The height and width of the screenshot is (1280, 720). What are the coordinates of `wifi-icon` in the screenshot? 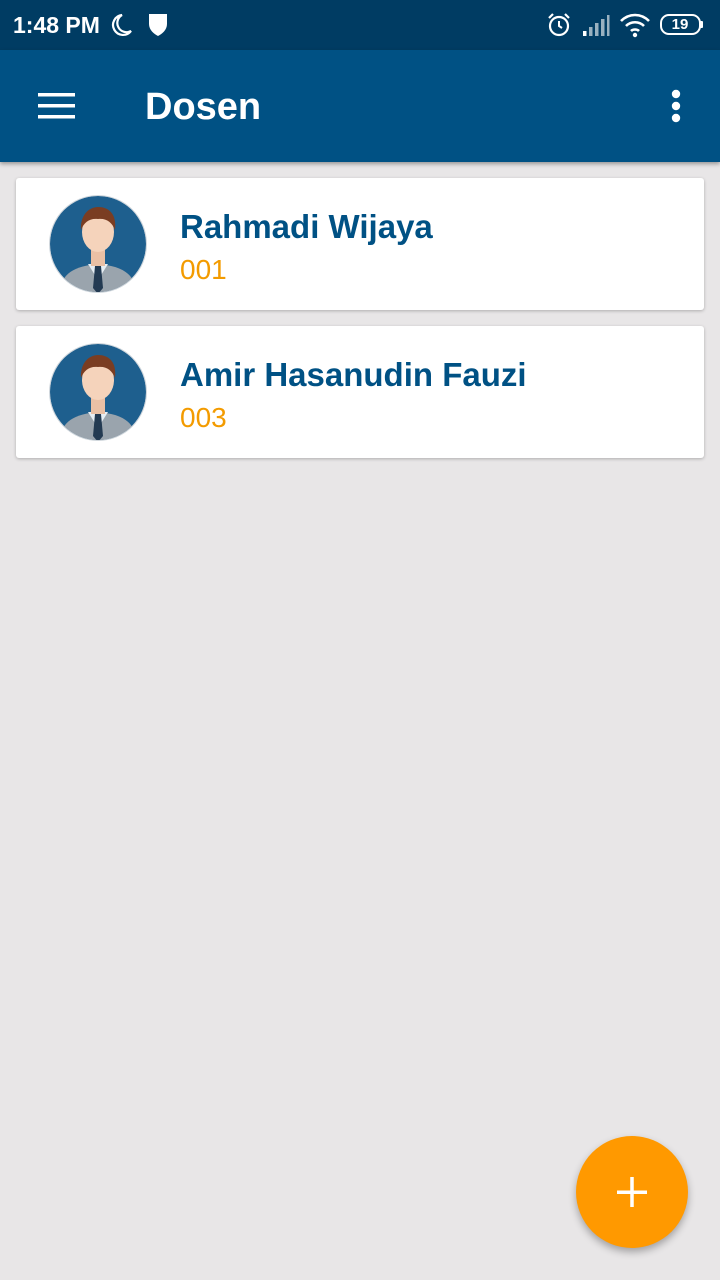 It's located at (635, 25).